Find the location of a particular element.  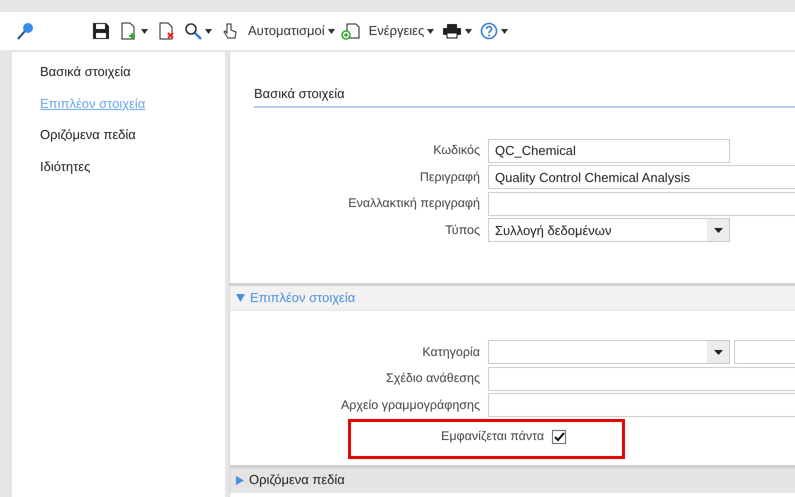

field-label: Εμφανίζεται πάντα is located at coordinates (493, 437).